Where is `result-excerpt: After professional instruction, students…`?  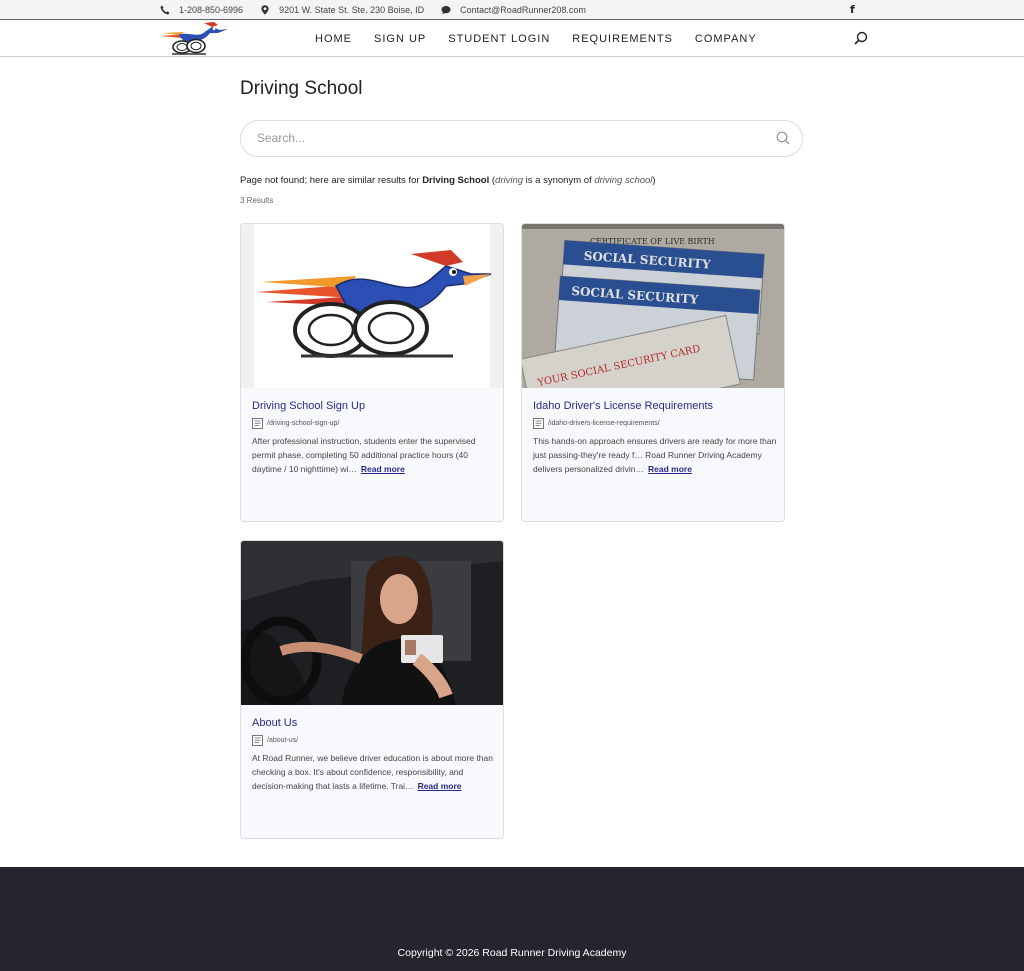
result-excerpt: After professional instruction, students… is located at coordinates (374, 455).